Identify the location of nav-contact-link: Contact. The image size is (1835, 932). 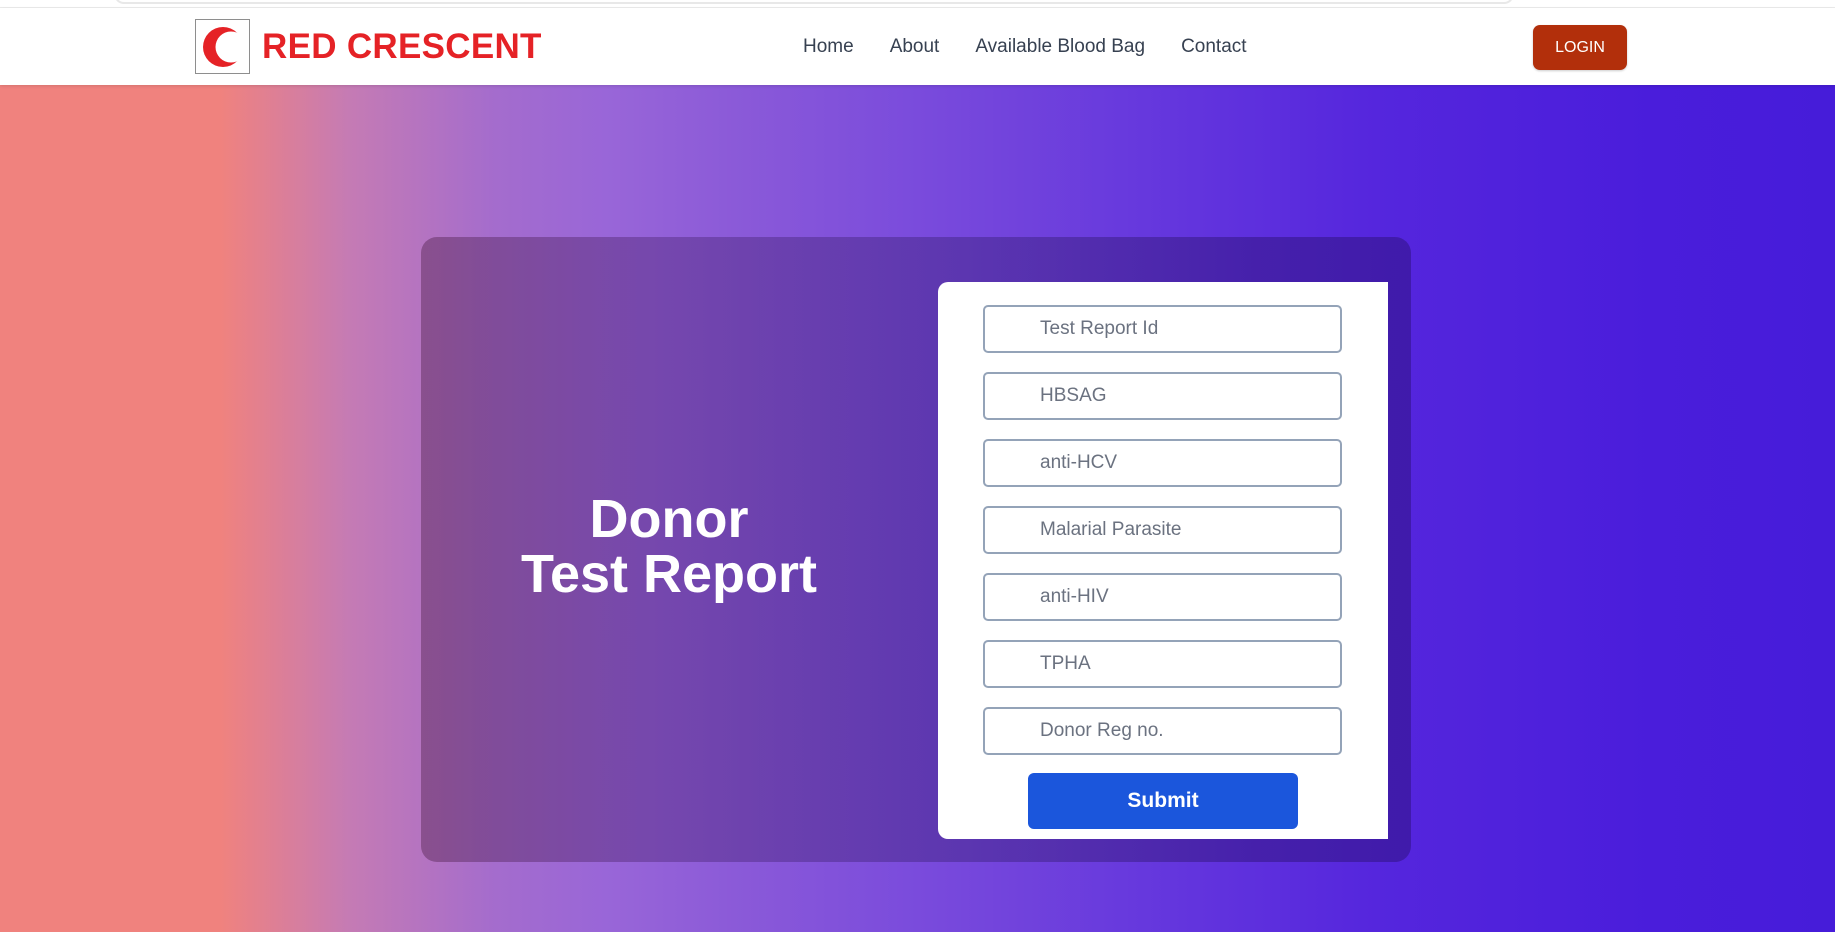
(1213, 47).